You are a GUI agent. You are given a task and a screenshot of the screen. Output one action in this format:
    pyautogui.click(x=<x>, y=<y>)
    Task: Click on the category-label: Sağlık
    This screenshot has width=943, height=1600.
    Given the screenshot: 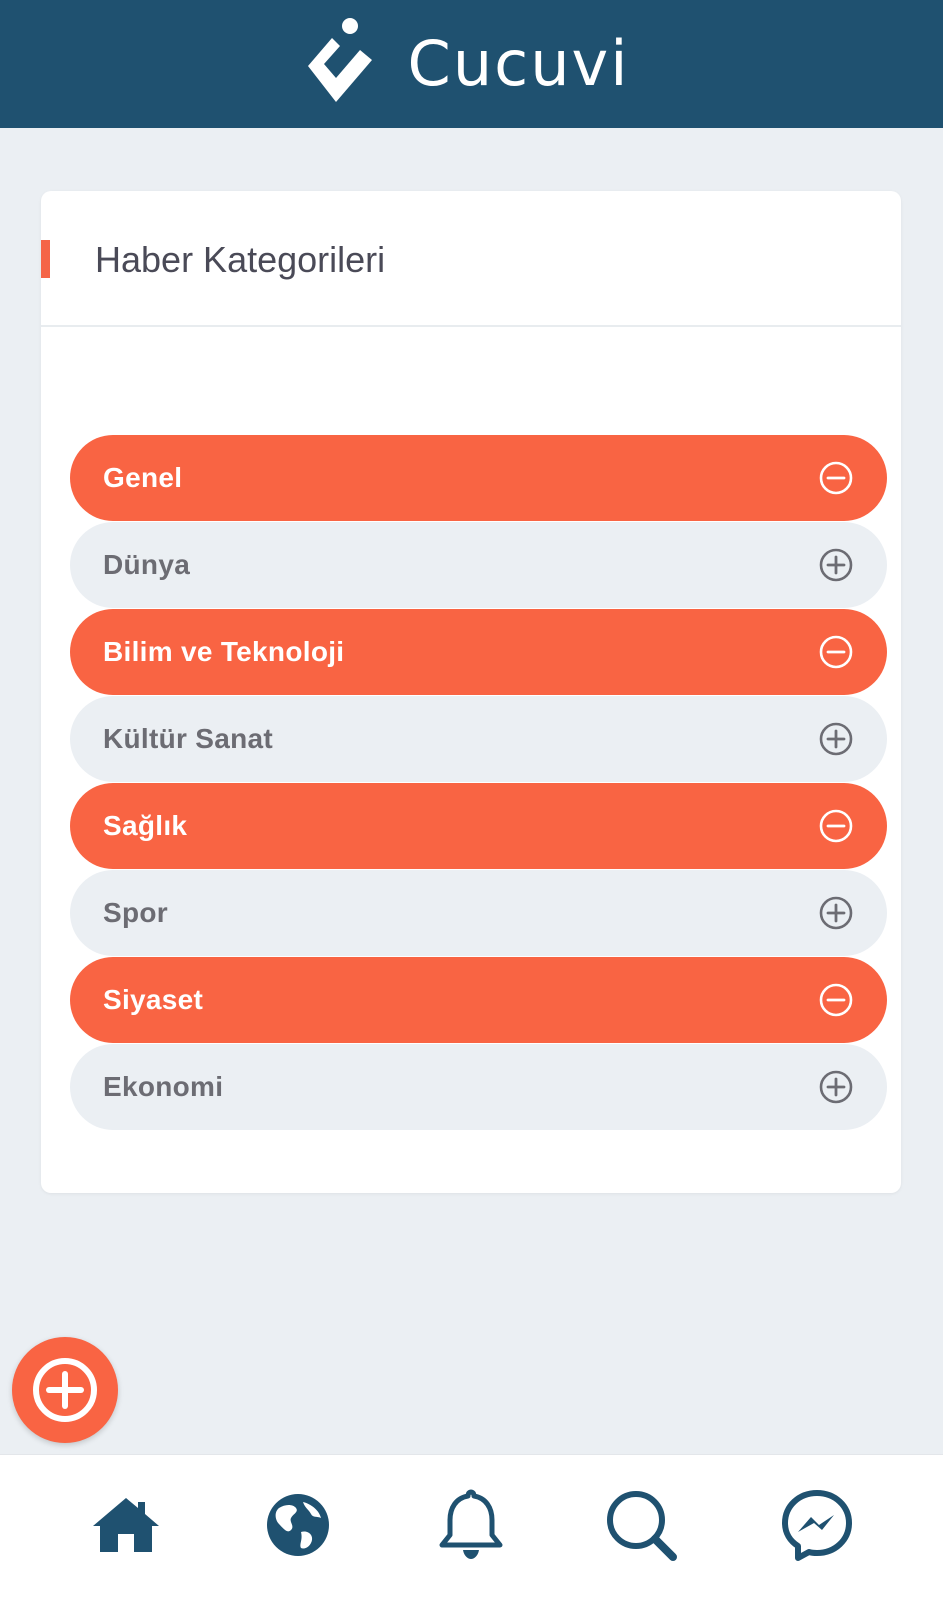 What is the action you would take?
    pyautogui.click(x=145, y=825)
    